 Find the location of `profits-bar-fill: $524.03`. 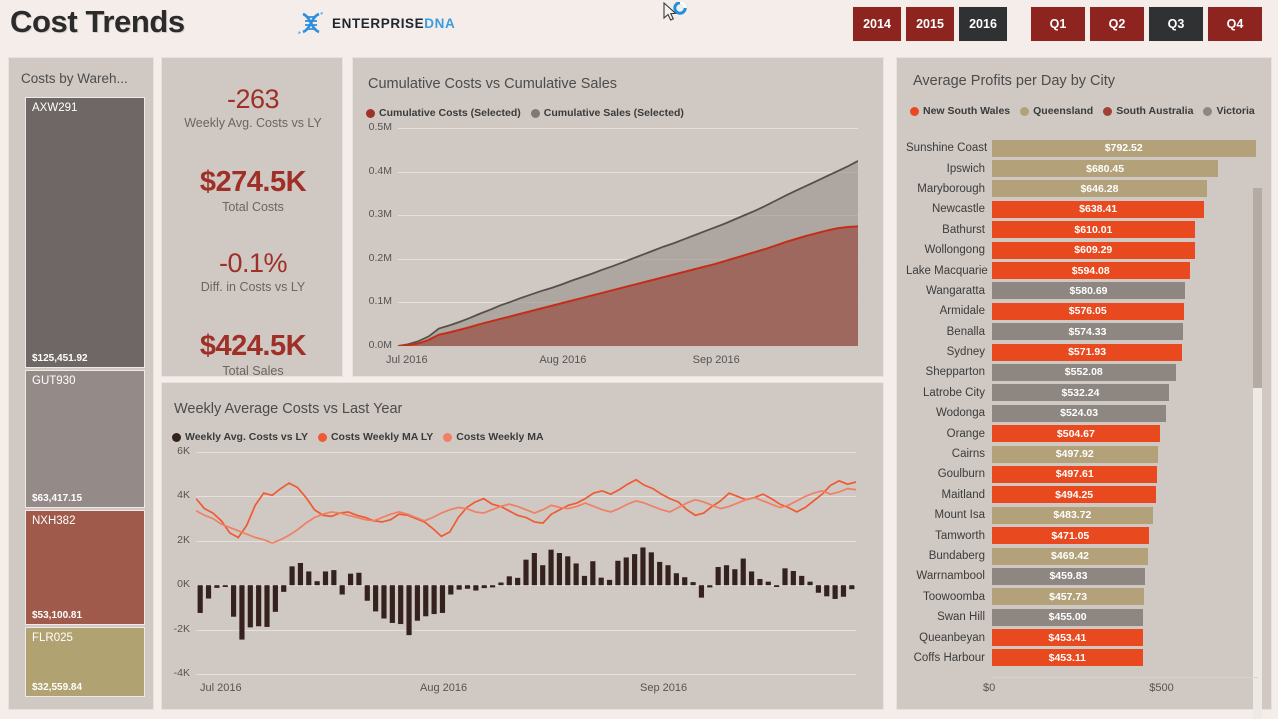

profits-bar-fill: $524.03 is located at coordinates (1079, 413).